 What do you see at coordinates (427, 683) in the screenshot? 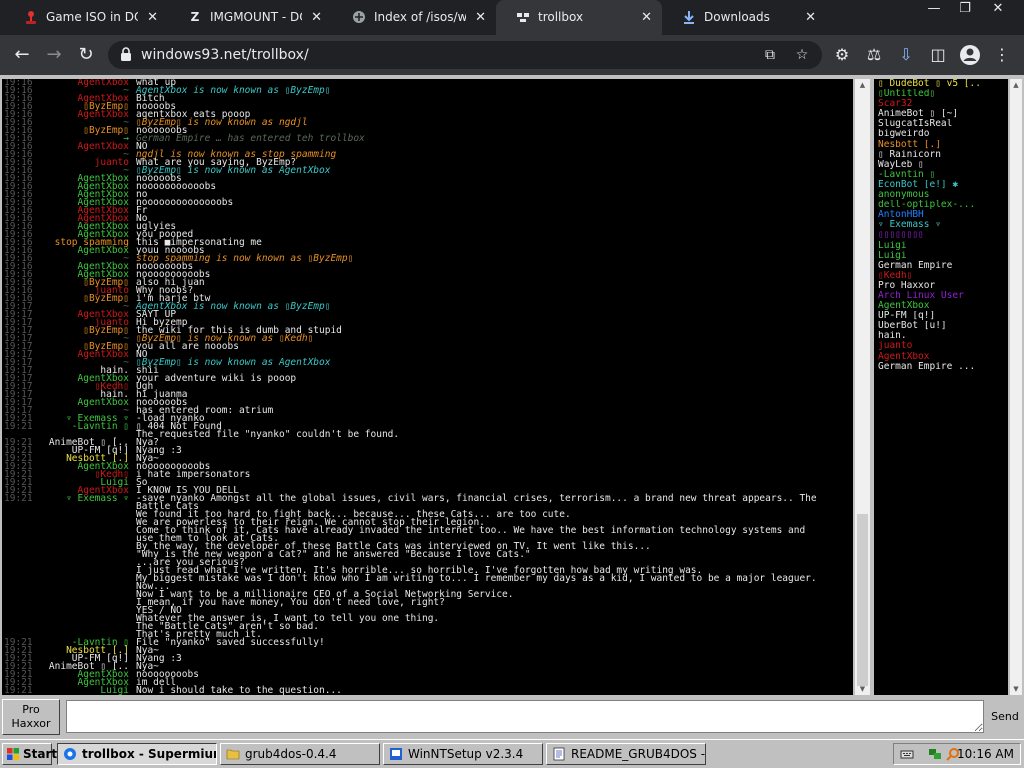
I see `chat-message: 19:21 AgentXbox im dell` at bounding box center [427, 683].